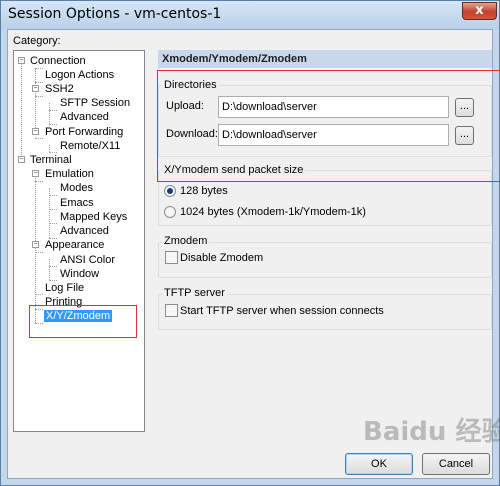  I want to click on tree-highlight-box, so click(83, 321).